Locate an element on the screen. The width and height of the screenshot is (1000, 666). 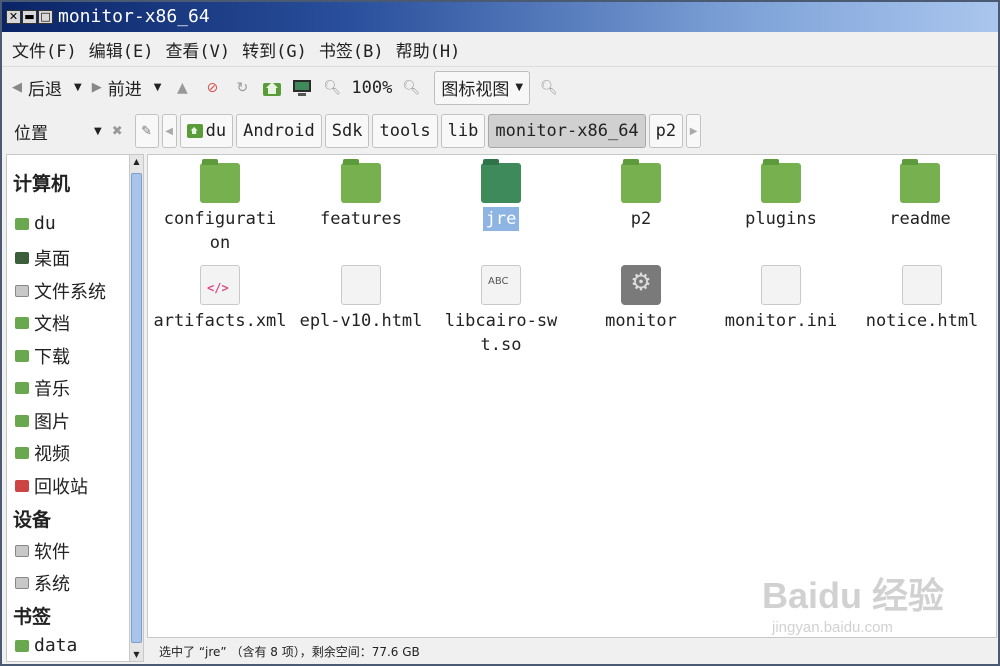
sidebar-item-label: 回收站 is located at coordinates (61, 487).